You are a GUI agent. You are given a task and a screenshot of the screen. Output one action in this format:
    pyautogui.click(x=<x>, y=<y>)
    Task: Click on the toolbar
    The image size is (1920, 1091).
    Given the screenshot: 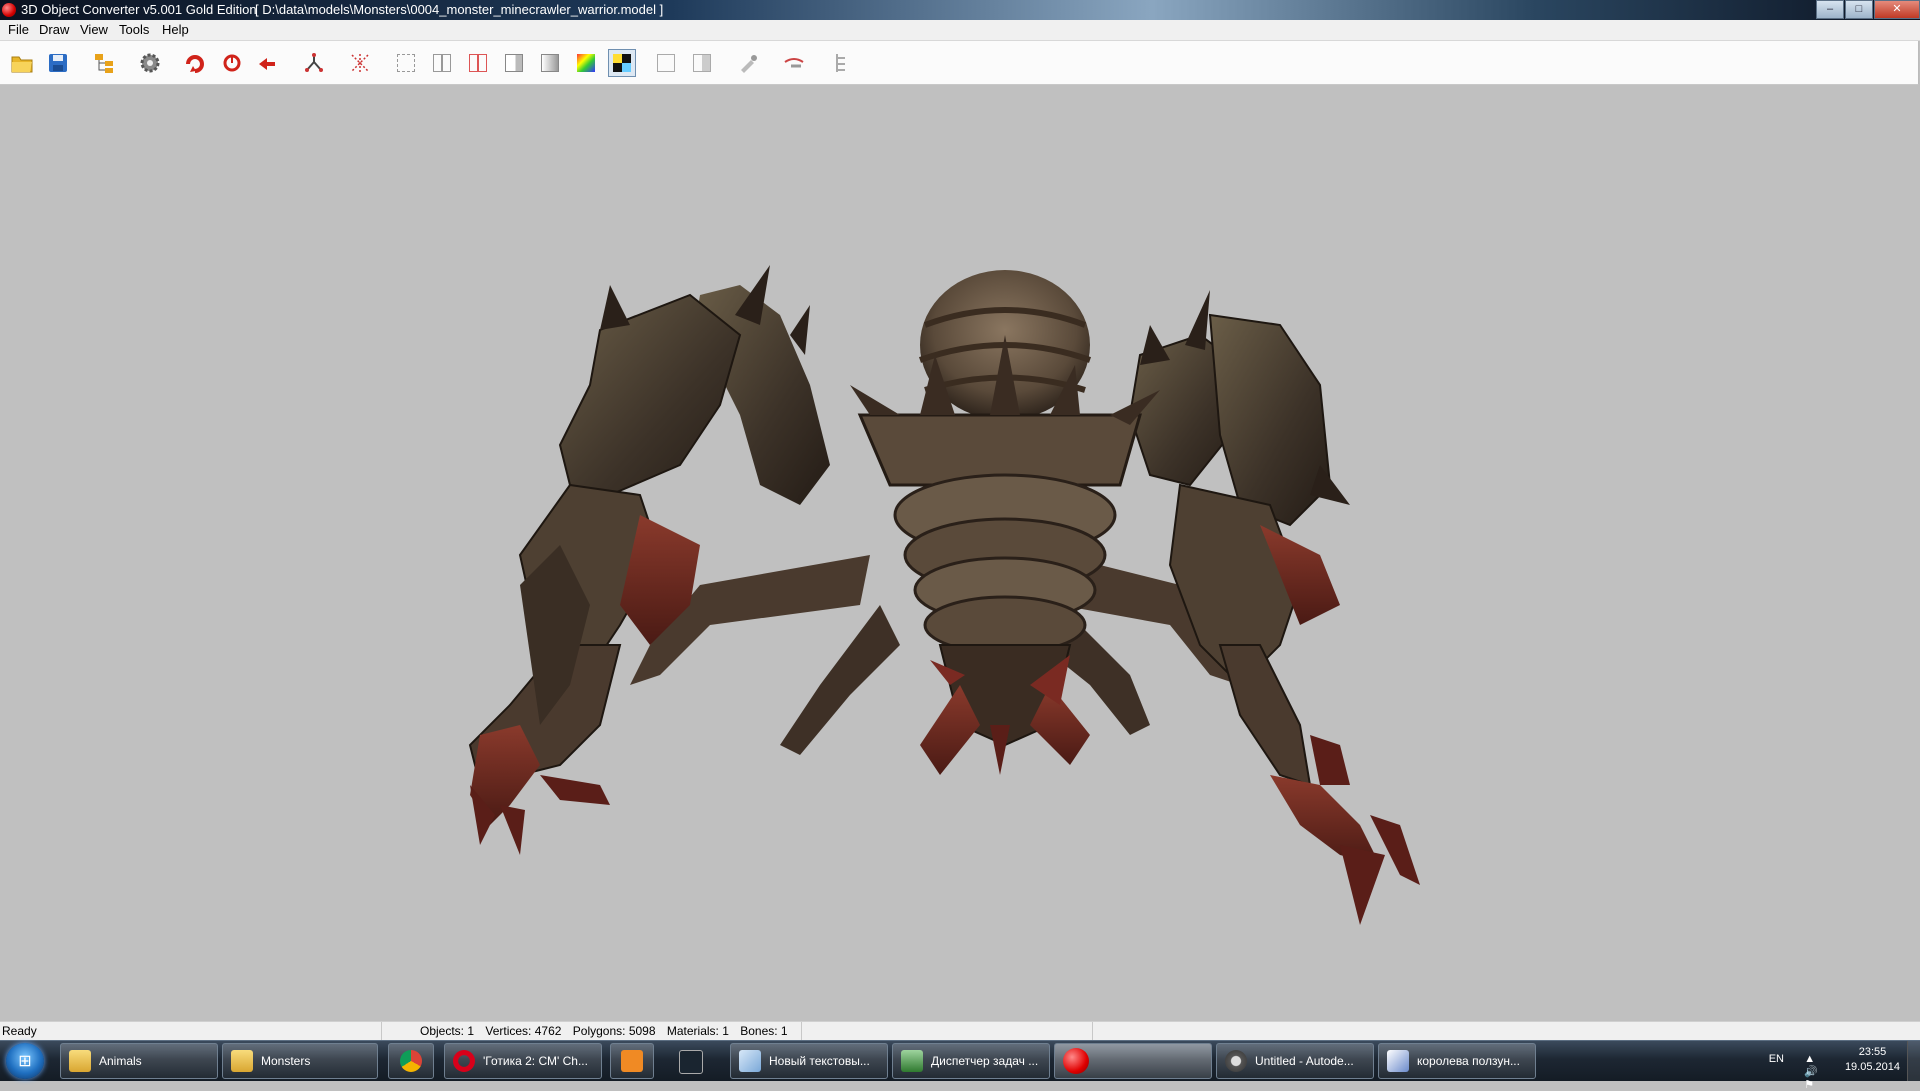 What is the action you would take?
    pyautogui.click(x=959, y=63)
    